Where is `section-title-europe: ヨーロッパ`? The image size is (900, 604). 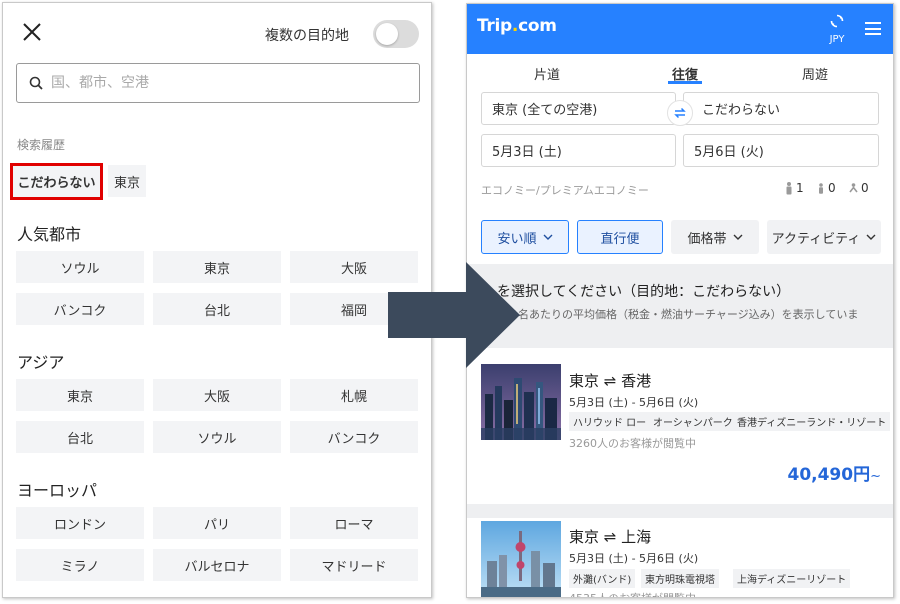 section-title-europe: ヨーロッパ is located at coordinates (57, 490).